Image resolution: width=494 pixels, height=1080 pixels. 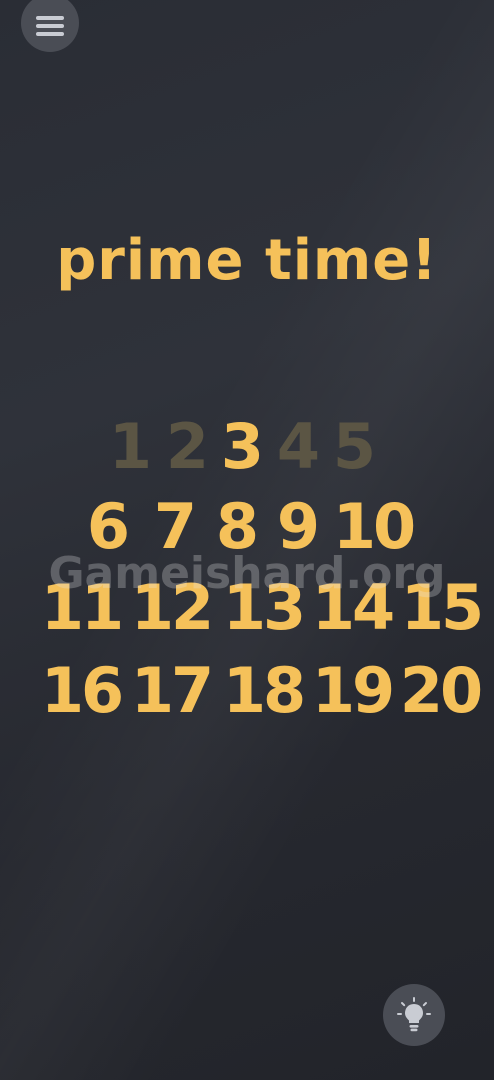 I want to click on number-15: 15, so click(x=441, y=608).